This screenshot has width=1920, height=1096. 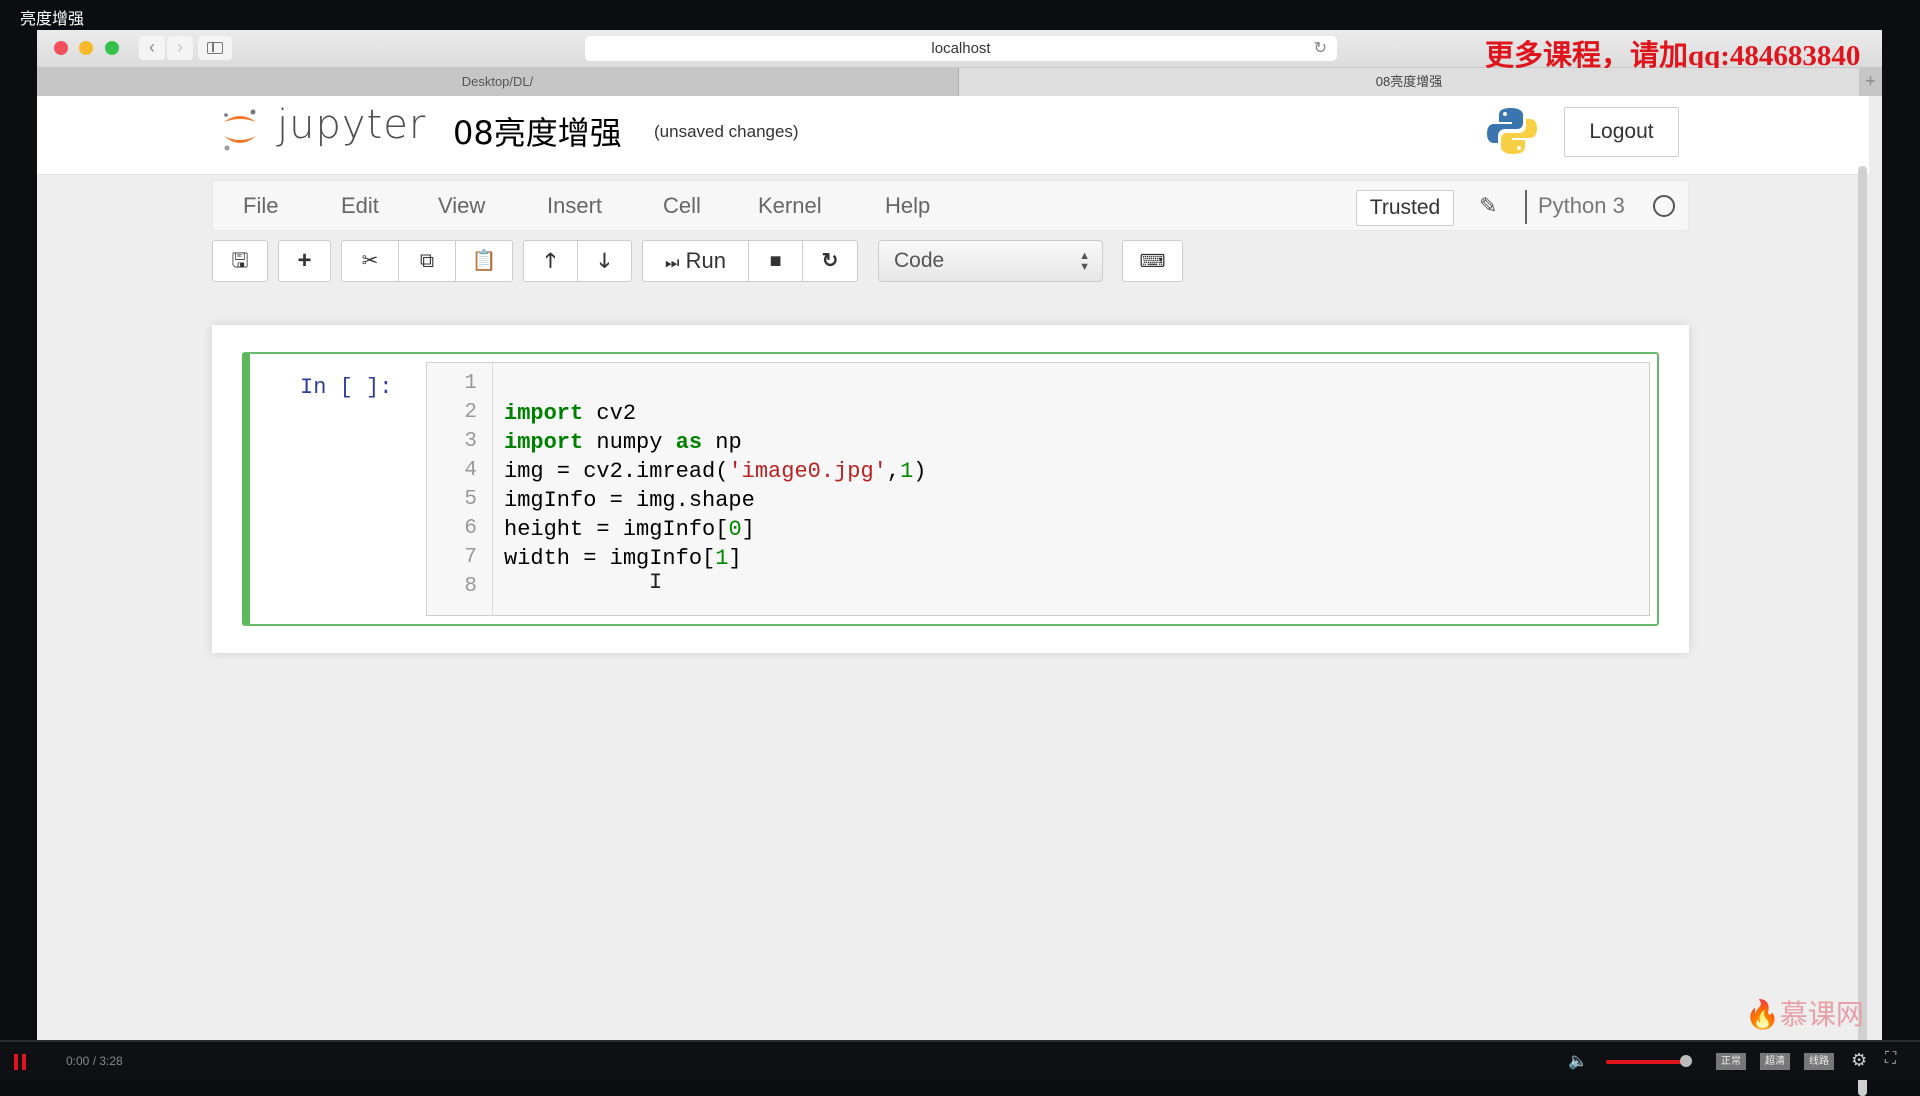 I want to click on move-down-button: 🡓, so click(x=604, y=261).